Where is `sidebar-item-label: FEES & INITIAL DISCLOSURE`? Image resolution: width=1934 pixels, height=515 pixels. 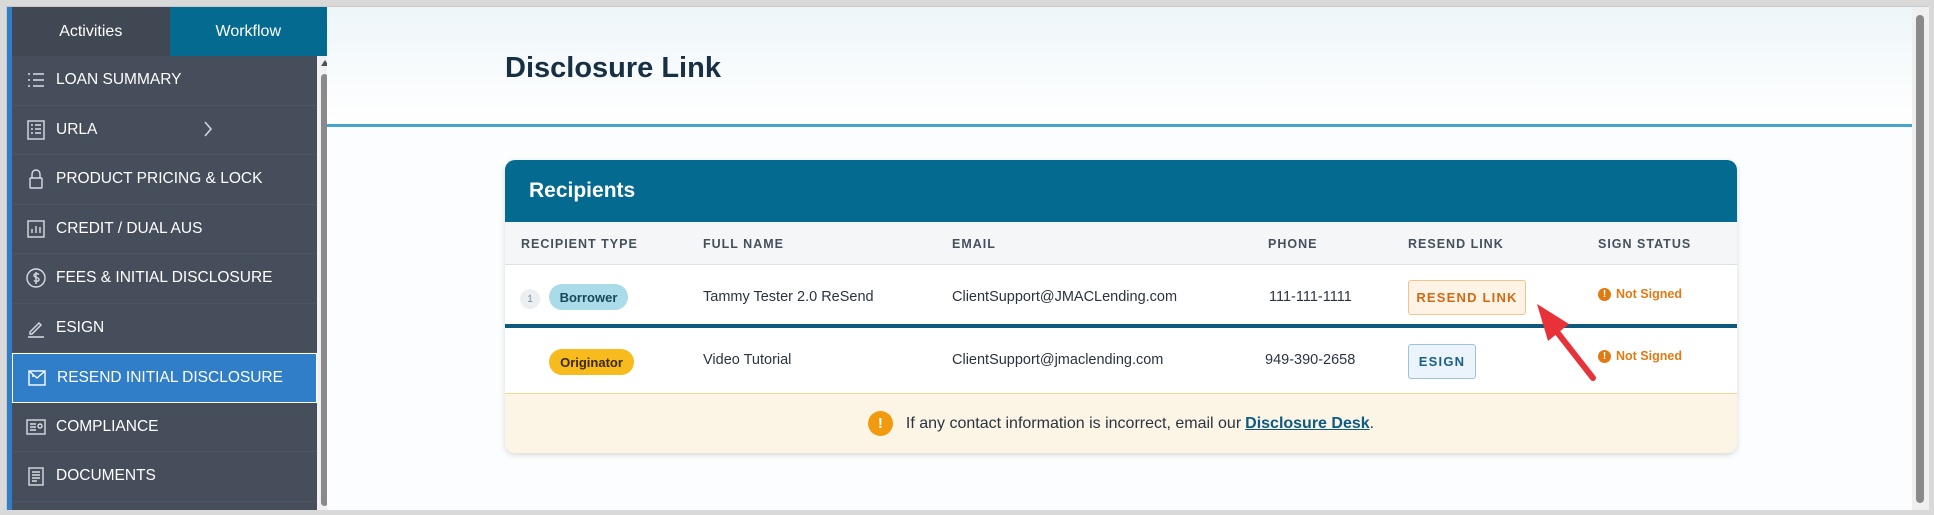
sidebar-item-label: FEES & INITIAL DISCLOSURE is located at coordinates (164, 278).